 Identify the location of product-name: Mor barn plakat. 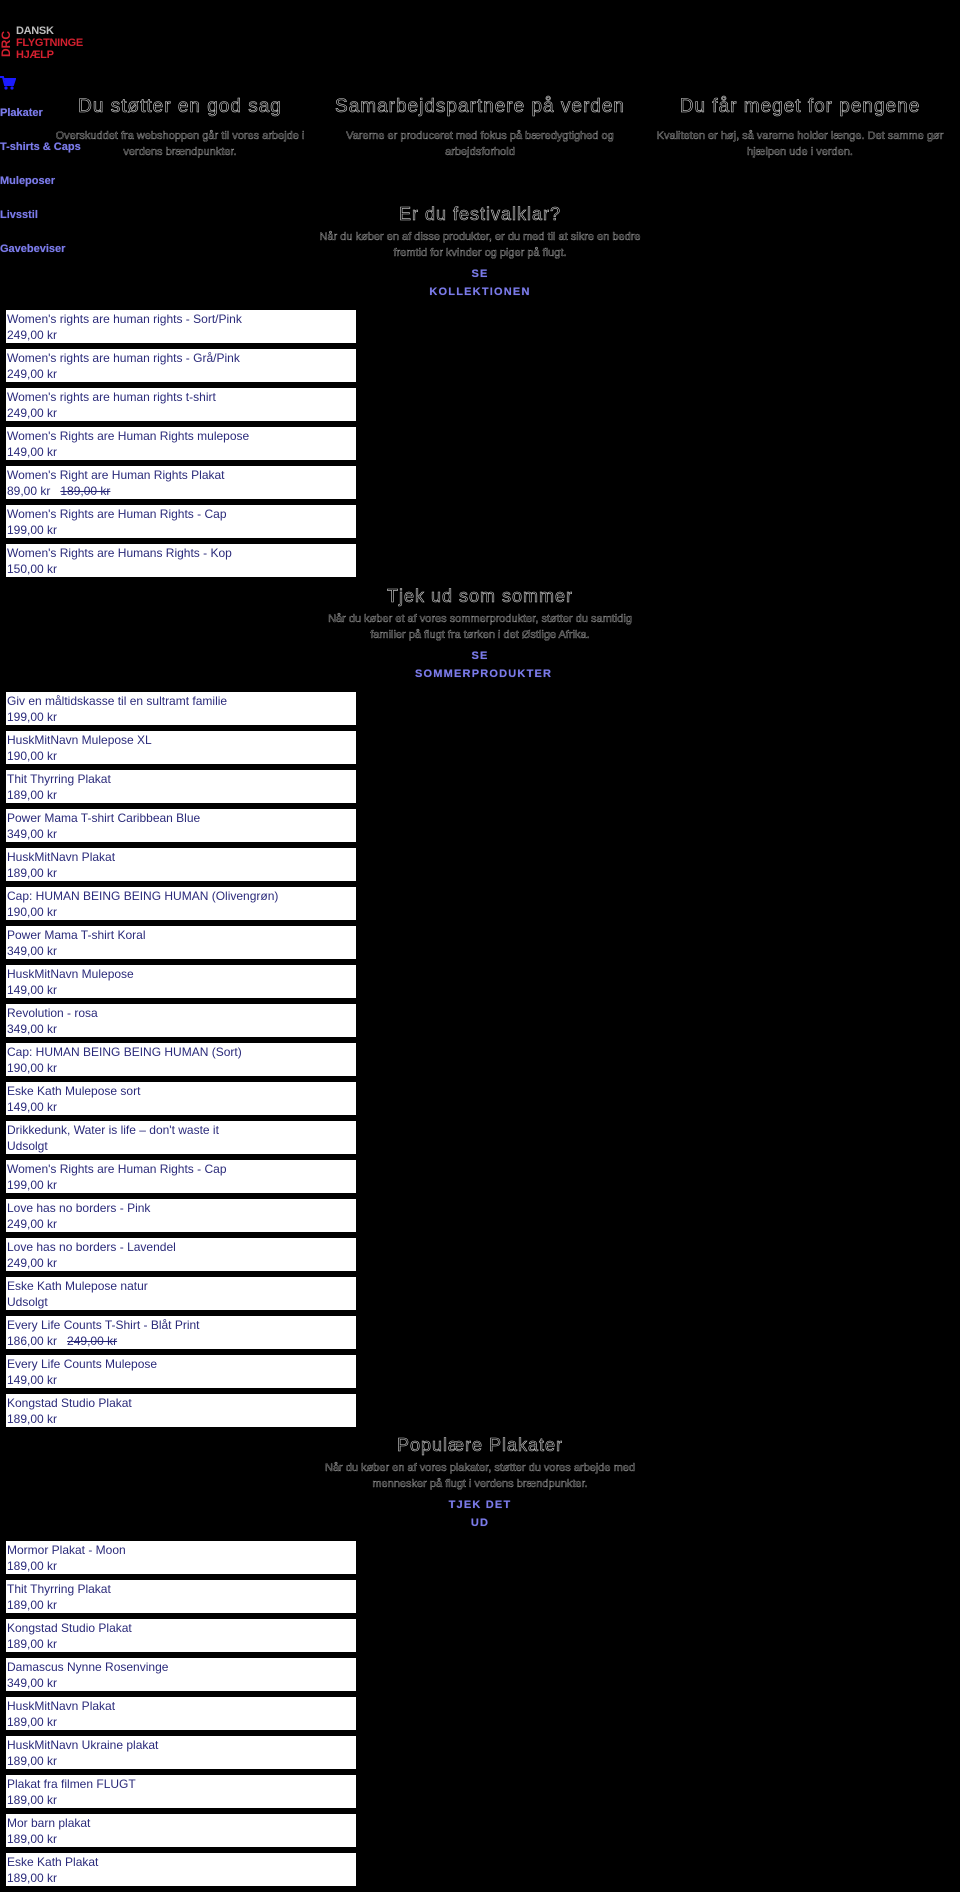
(49, 1823).